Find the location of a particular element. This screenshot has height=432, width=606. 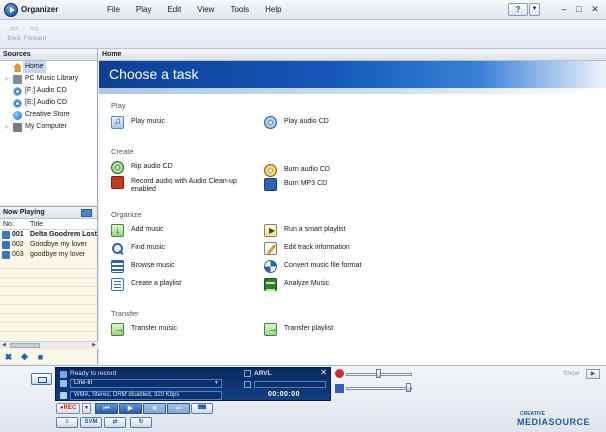

effects-button: ≡ is located at coordinates (67, 422).